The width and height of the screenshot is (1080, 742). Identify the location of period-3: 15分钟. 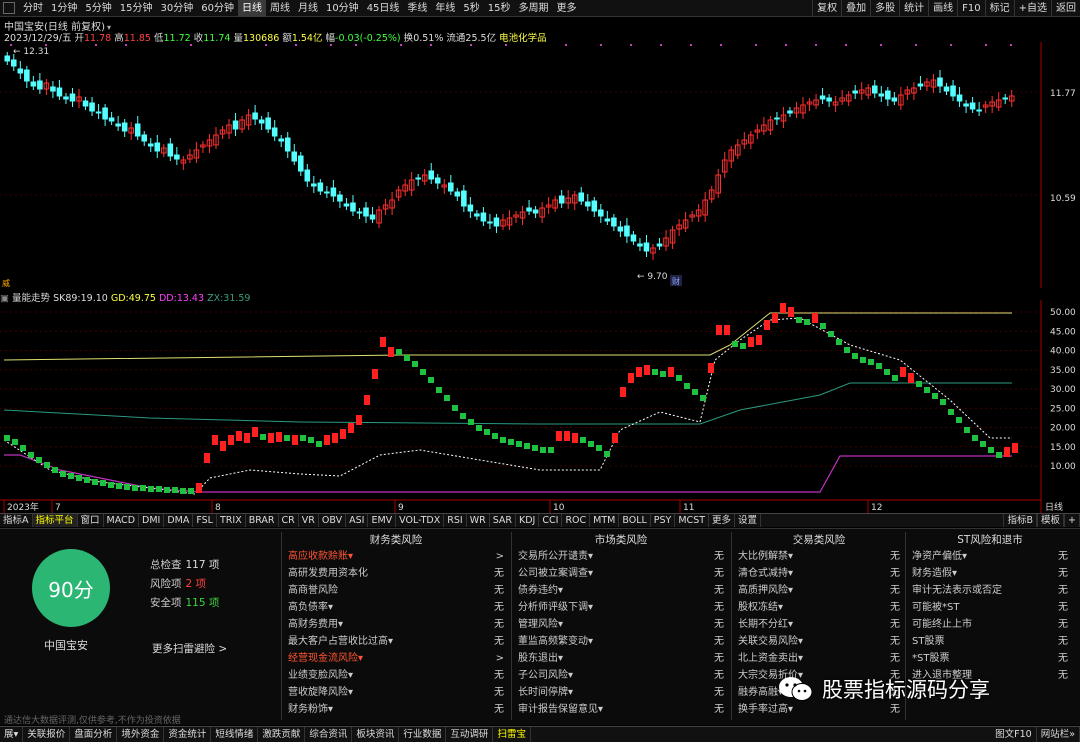
(136, 8).